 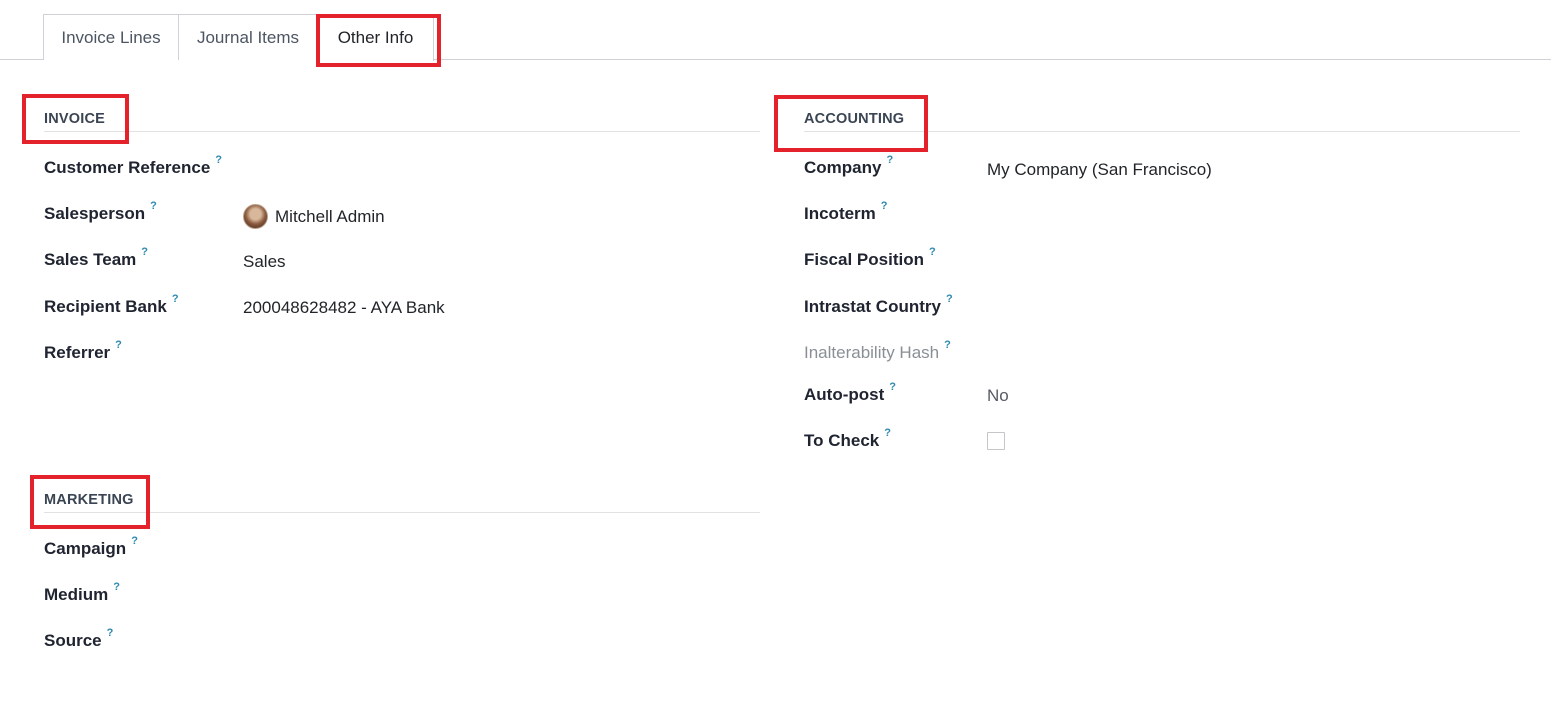 What do you see at coordinates (255, 216) in the screenshot?
I see `avatar` at bounding box center [255, 216].